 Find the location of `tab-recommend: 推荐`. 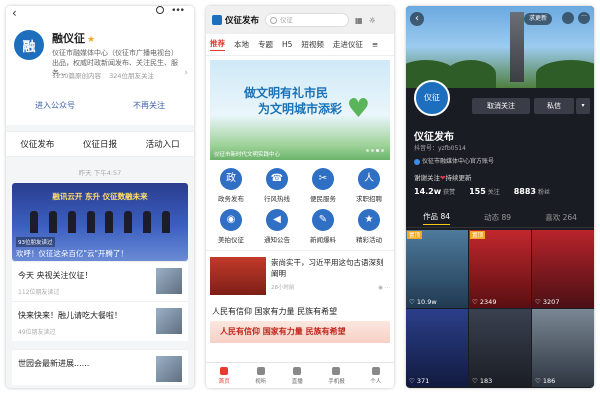

tab-recommend: 推荐 is located at coordinates (217, 44).